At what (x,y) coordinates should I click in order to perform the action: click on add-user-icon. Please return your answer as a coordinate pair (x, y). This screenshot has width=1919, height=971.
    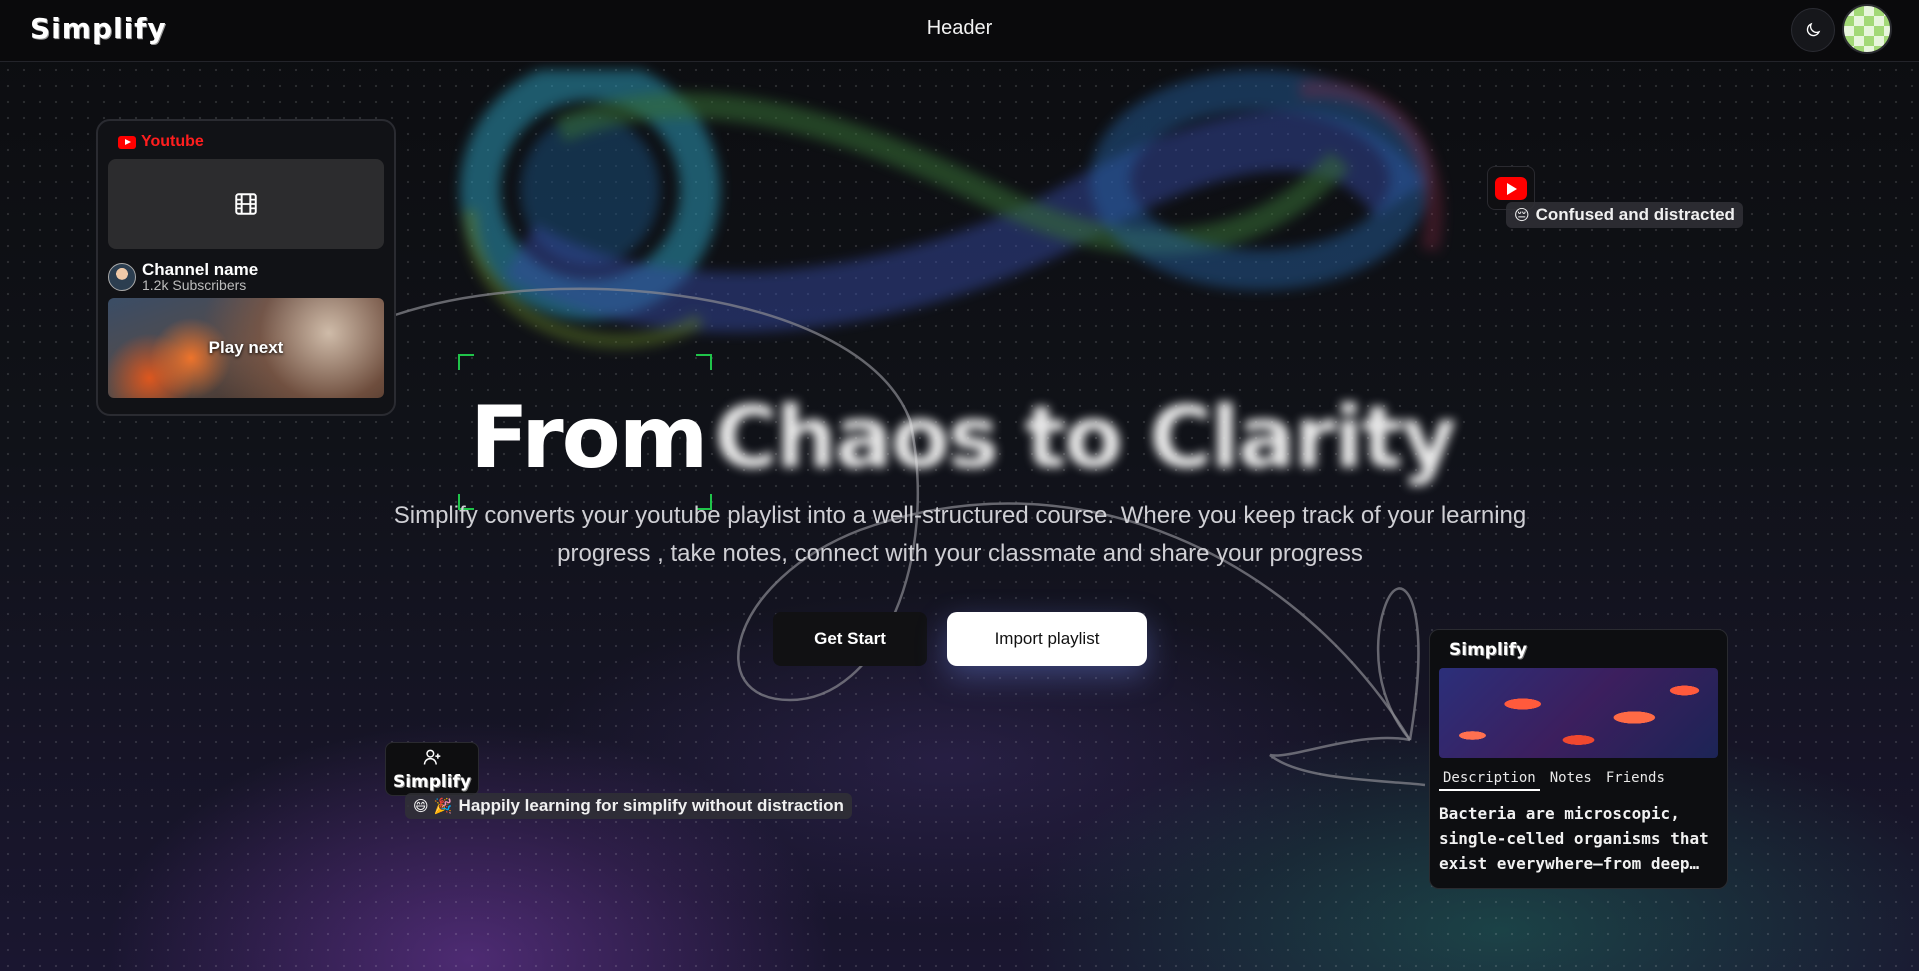
    Looking at the image, I should click on (432, 757).